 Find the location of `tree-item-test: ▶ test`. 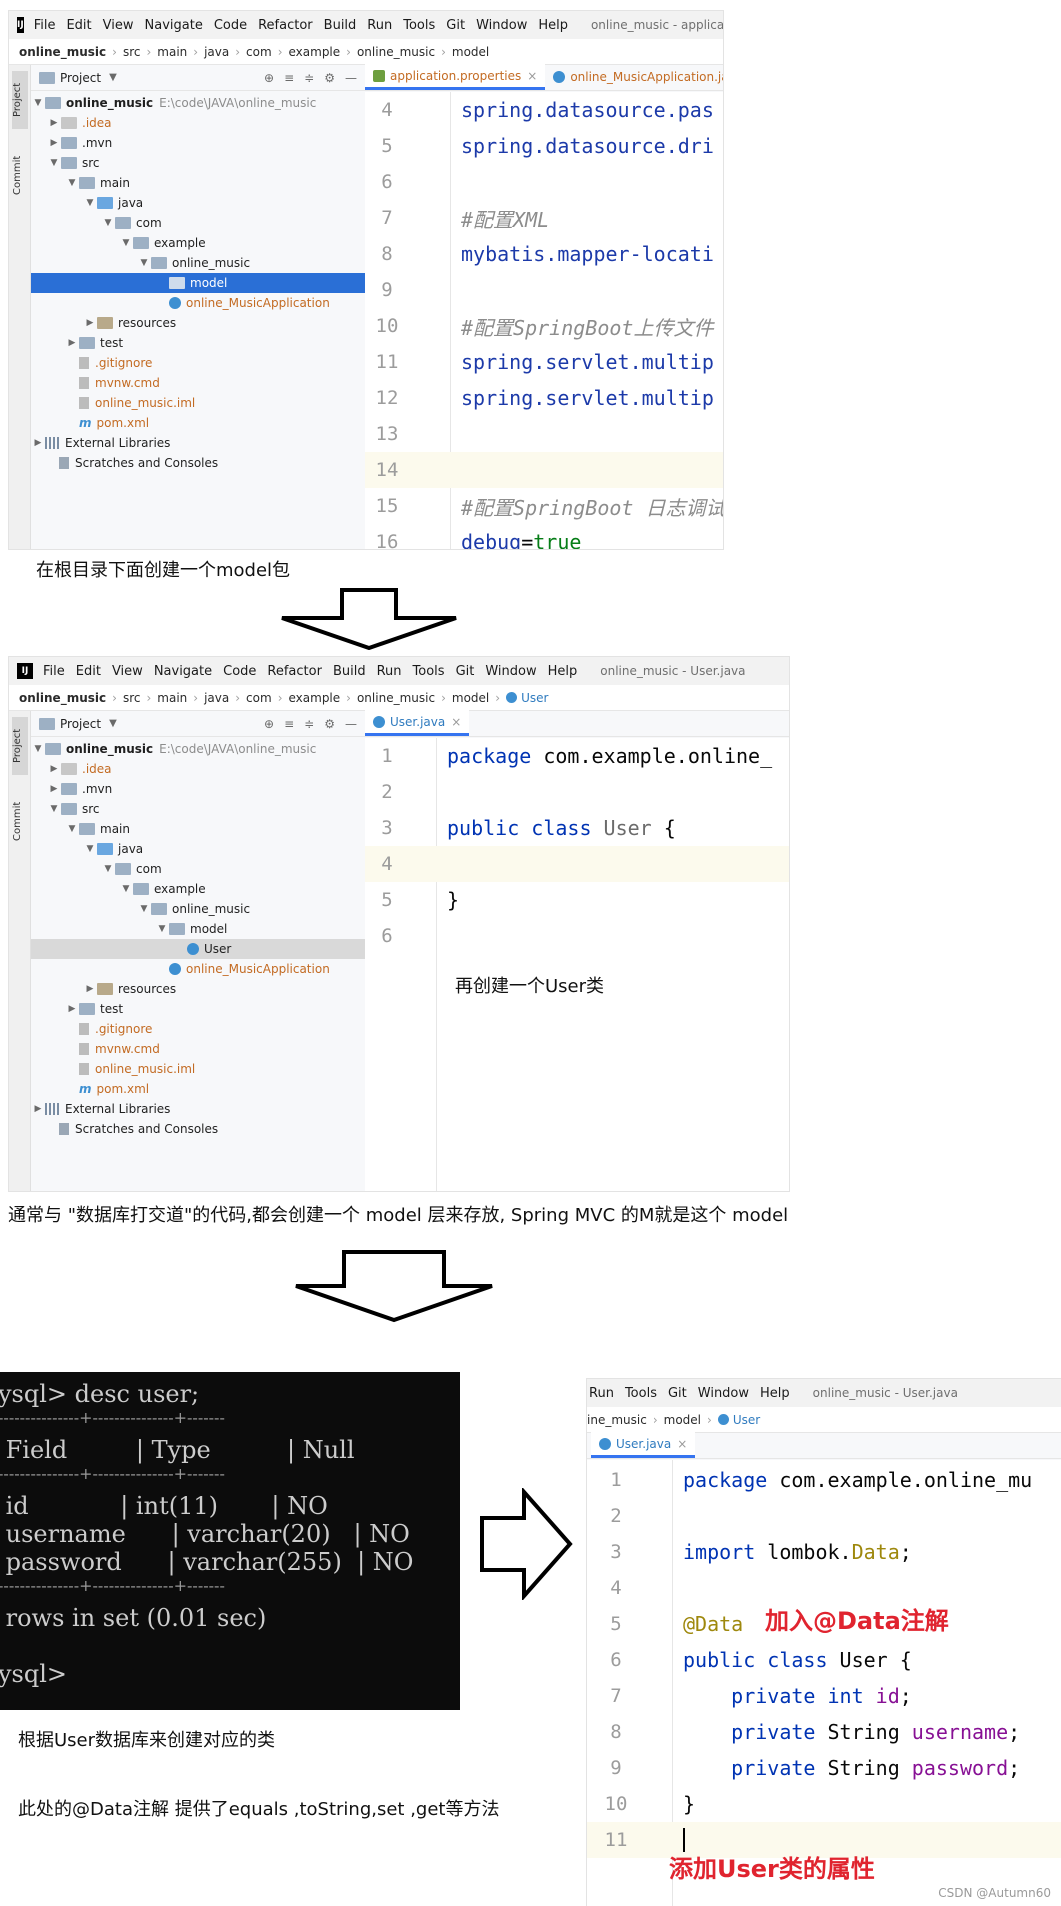

tree-item-test: ▶ test is located at coordinates (94, 1009).